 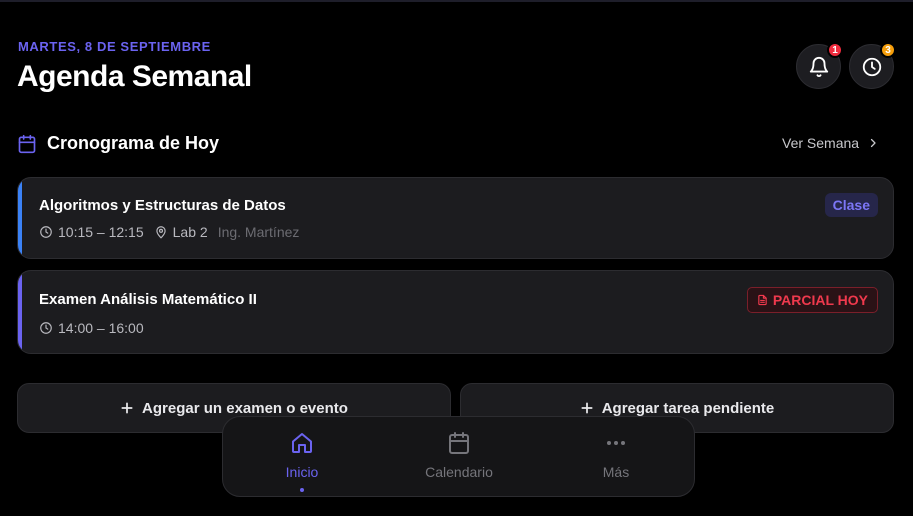 I want to click on notifications-button: 1, so click(x=819, y=65).